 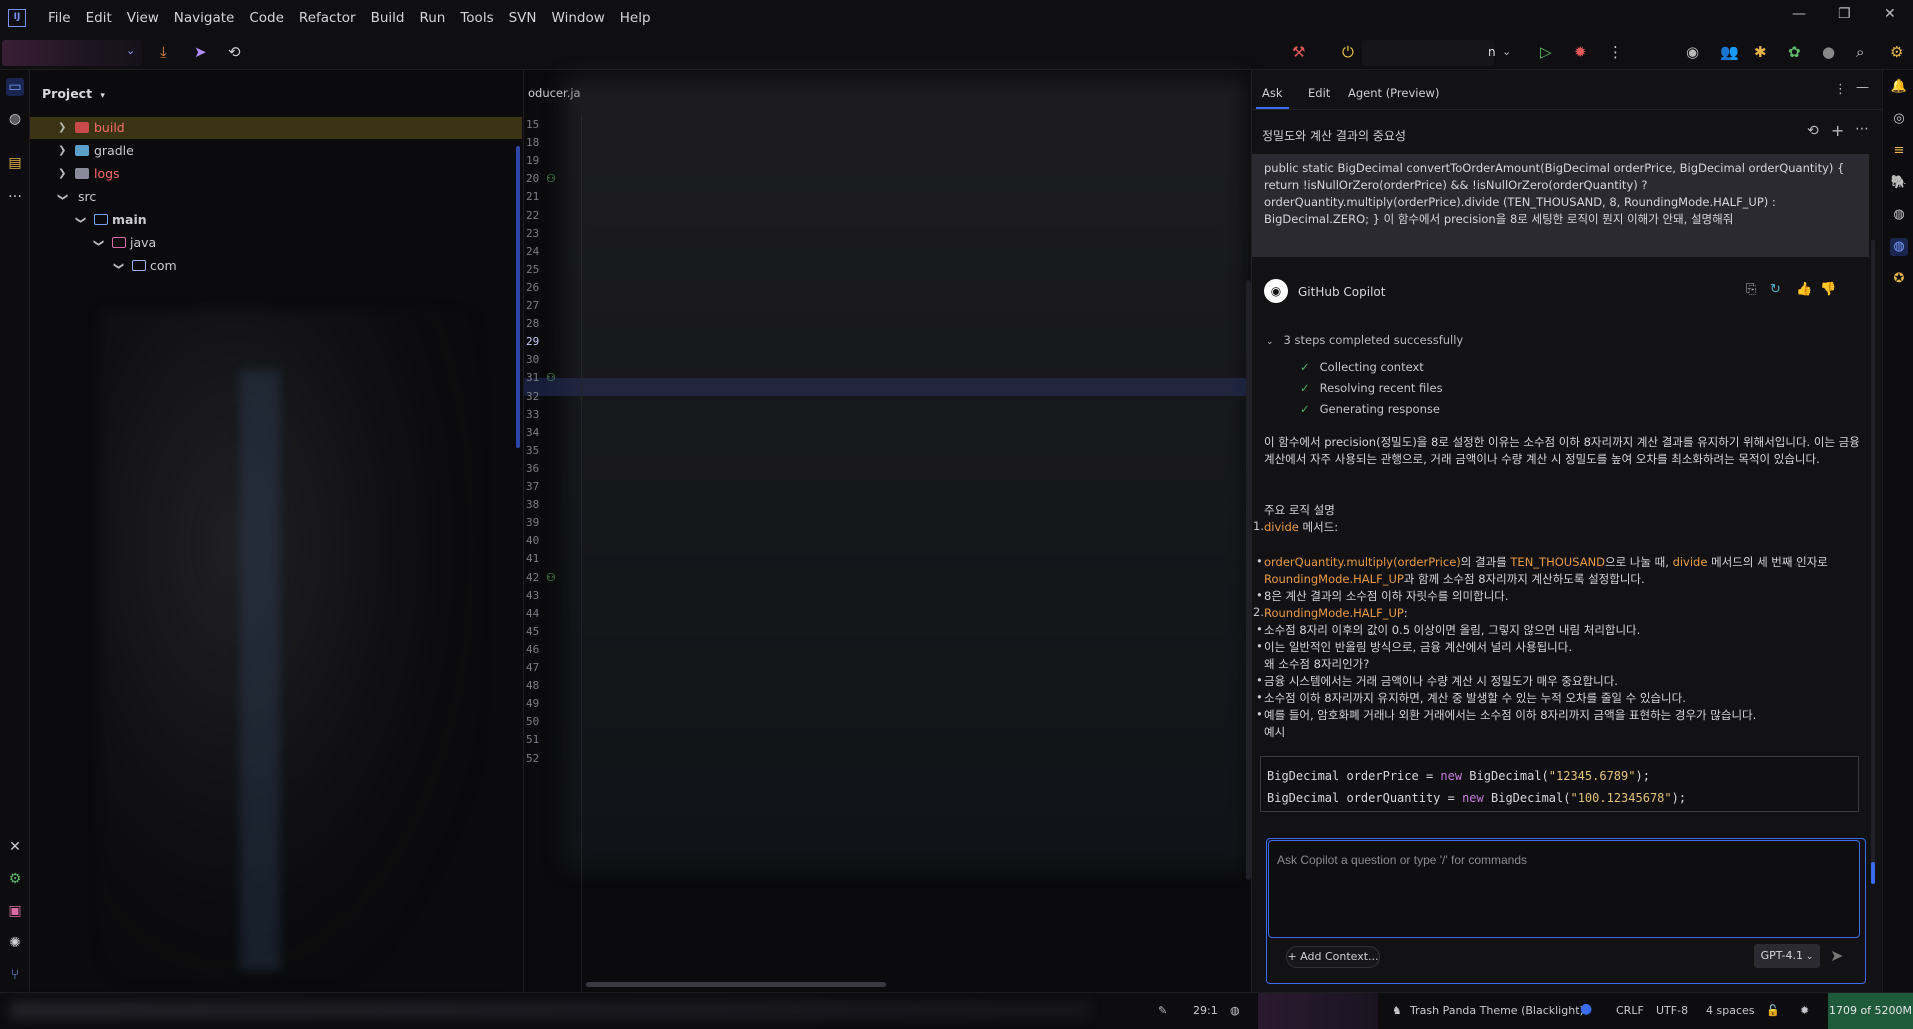 I want to click on run-config-selector, so click(x=1428, y=53).